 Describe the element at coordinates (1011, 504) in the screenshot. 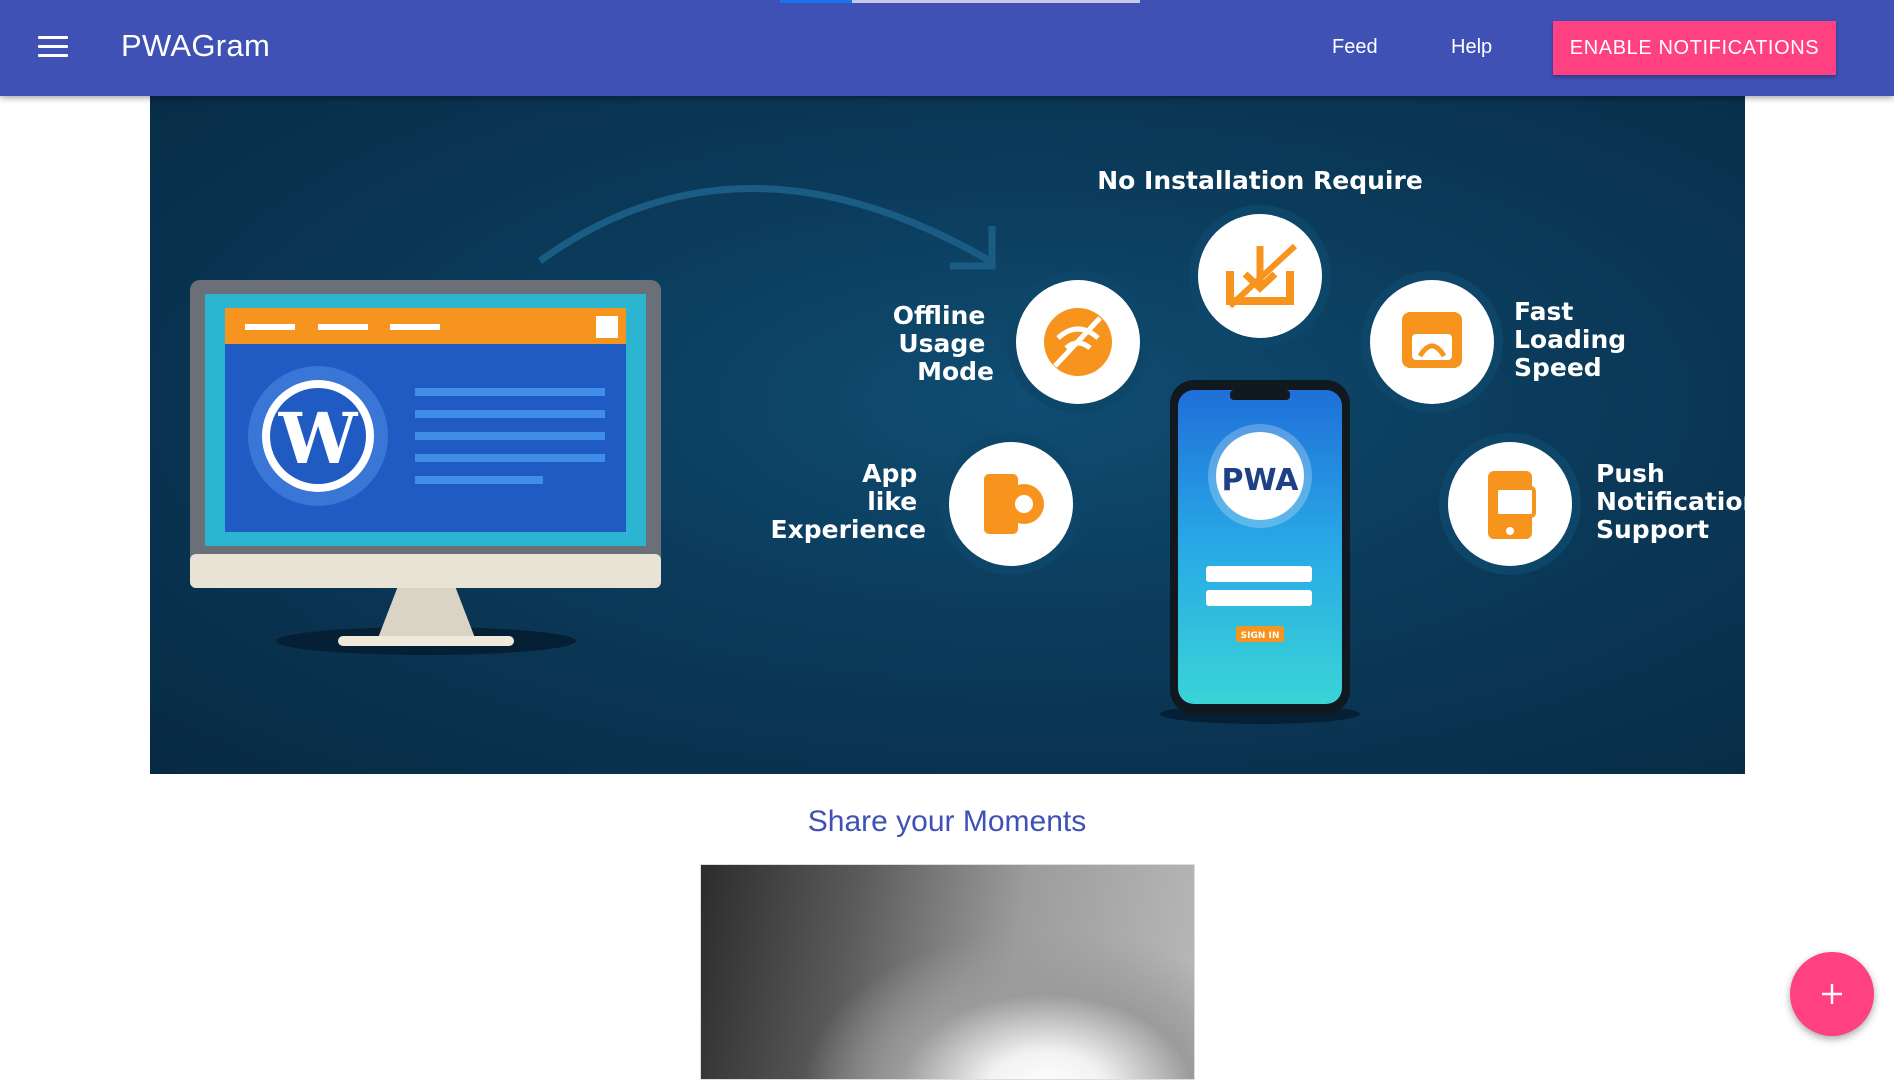

I see `feature-app-like` at that location.